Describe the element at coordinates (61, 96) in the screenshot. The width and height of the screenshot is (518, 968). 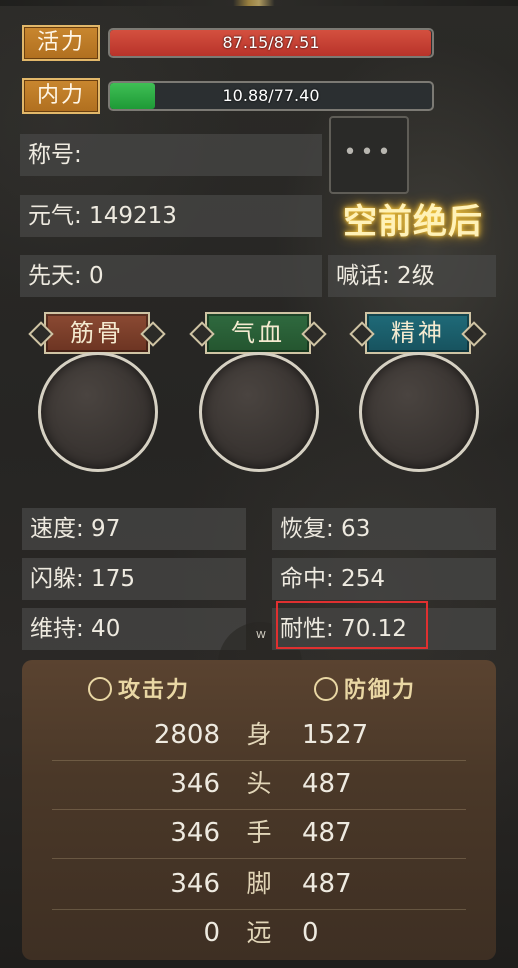
I see `inner-power-label: 内力` at that location.